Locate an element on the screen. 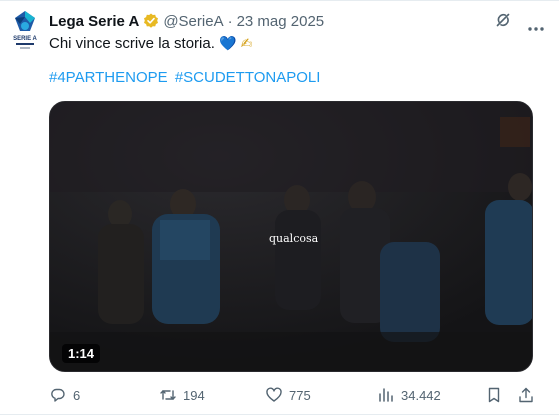  reply-icon is located at coordinates (58, 395).